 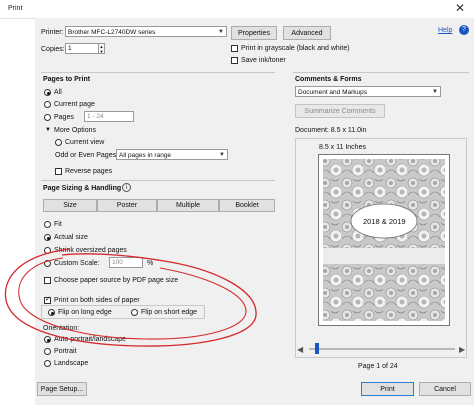 I want to click on red-annotation-overlay, so click(x=130, y=297).